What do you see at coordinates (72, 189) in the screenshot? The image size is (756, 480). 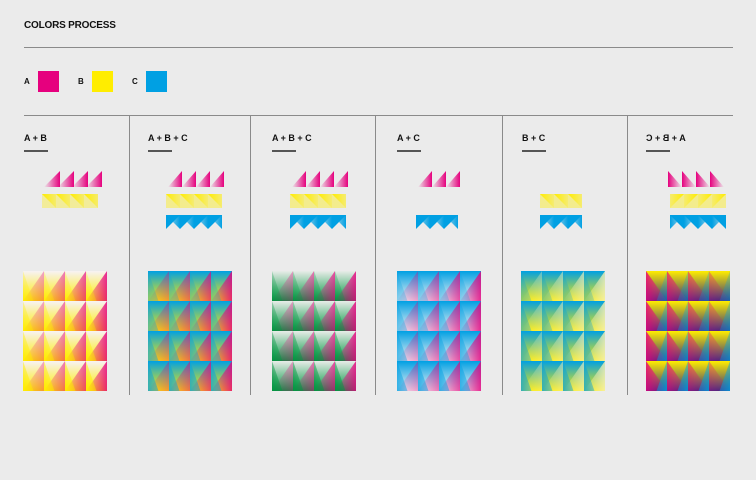 I see `small-strips-a-b` at bounding box center [72, 189].